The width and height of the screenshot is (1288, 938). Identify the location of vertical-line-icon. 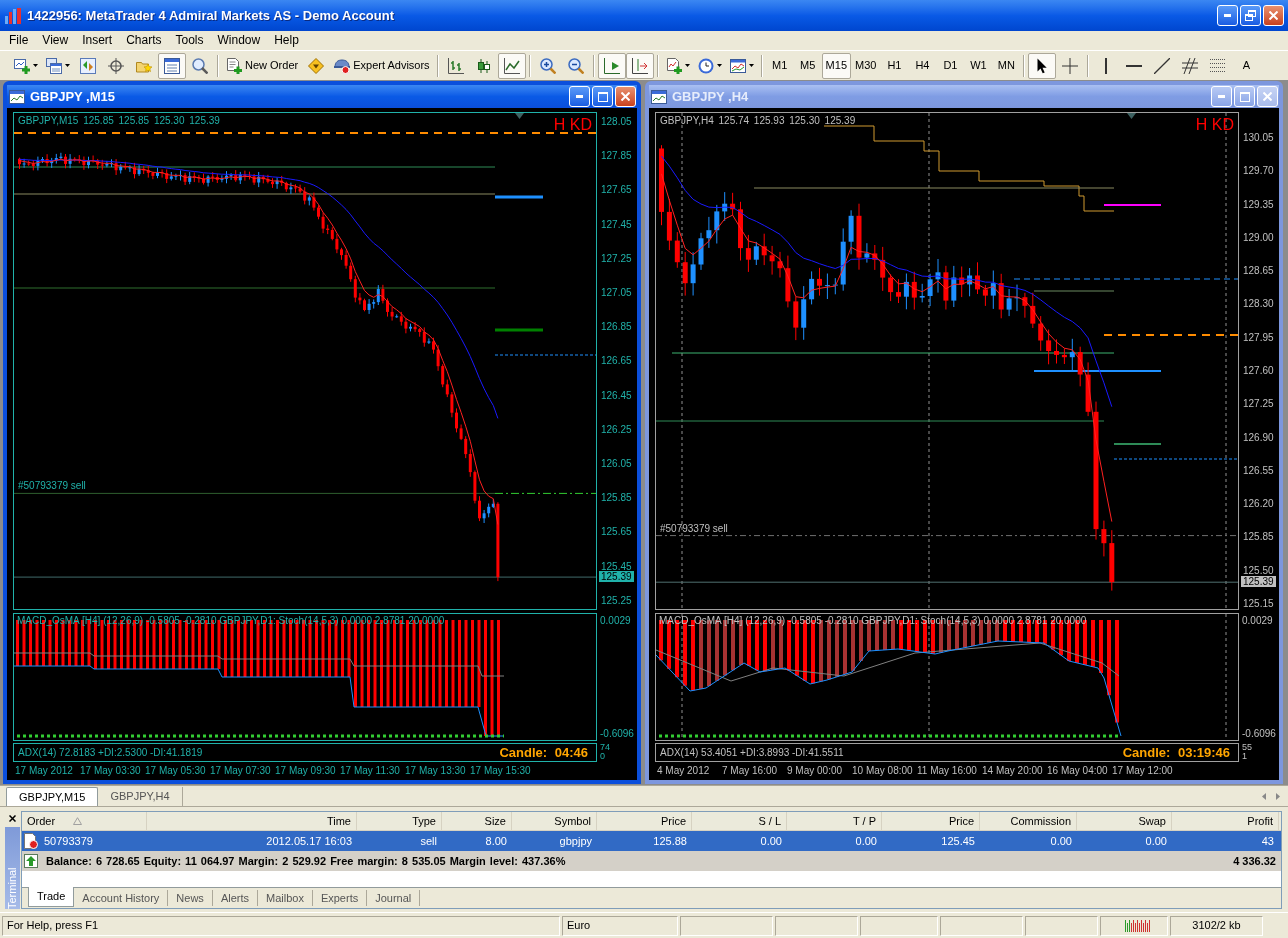
(1106, 65).